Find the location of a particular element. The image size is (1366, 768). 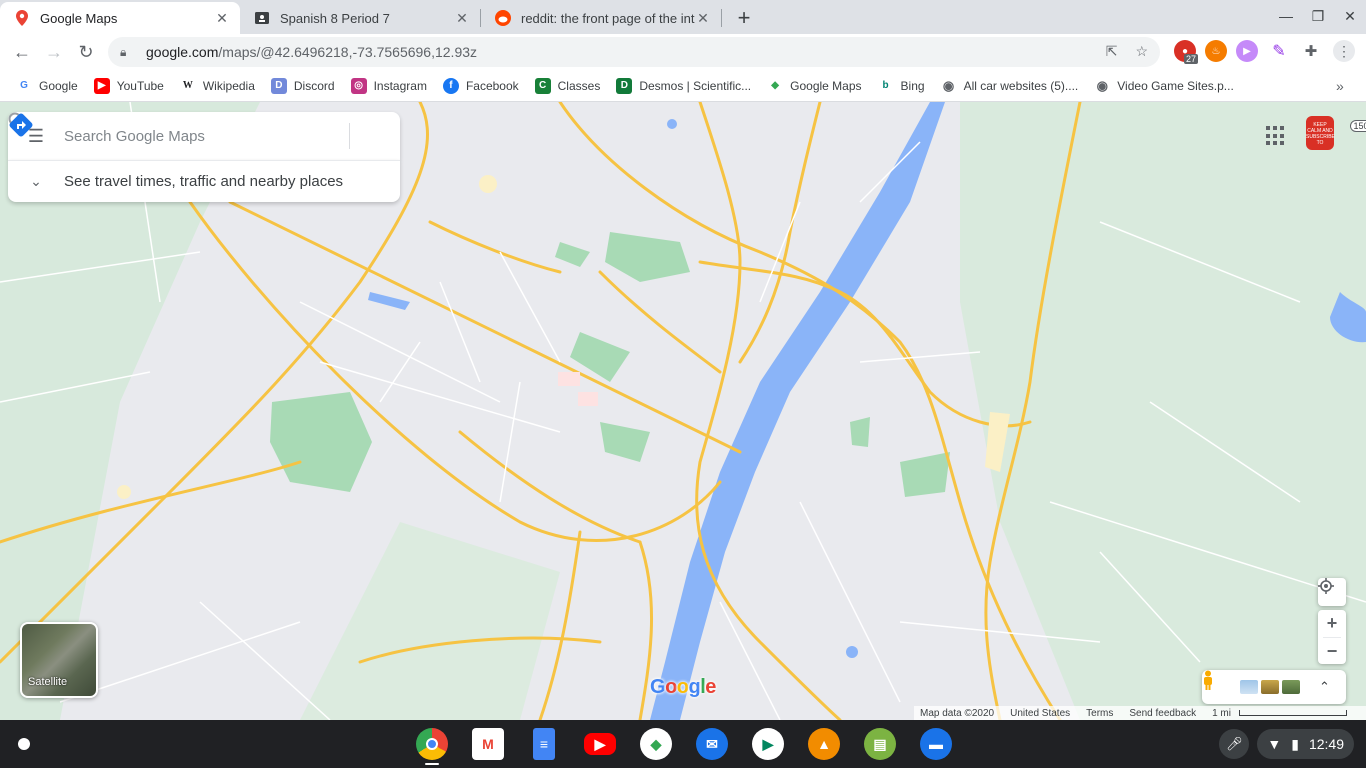

vlc-icon: ▲ is located at coordinates (824, 744).